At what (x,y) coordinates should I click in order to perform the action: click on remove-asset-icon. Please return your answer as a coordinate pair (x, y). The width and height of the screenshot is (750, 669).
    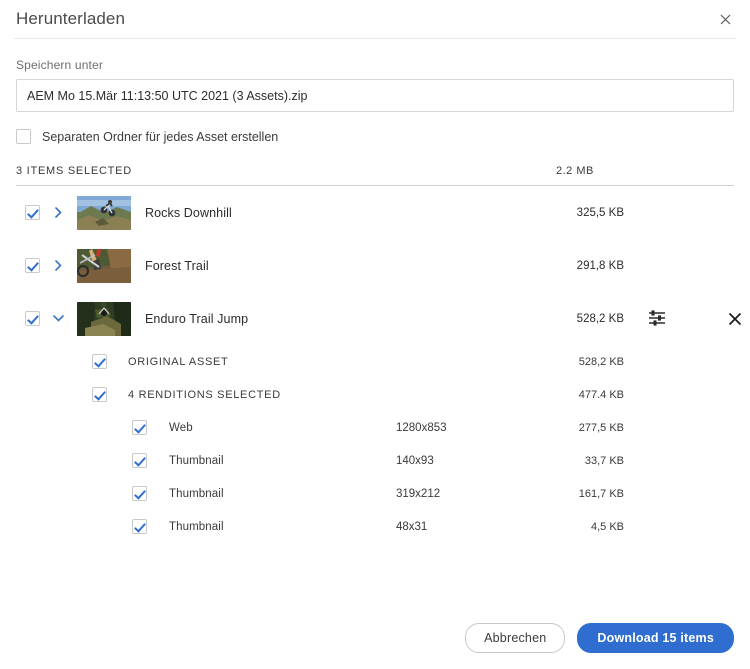
    Looking at the image, I should click on (735, 319).